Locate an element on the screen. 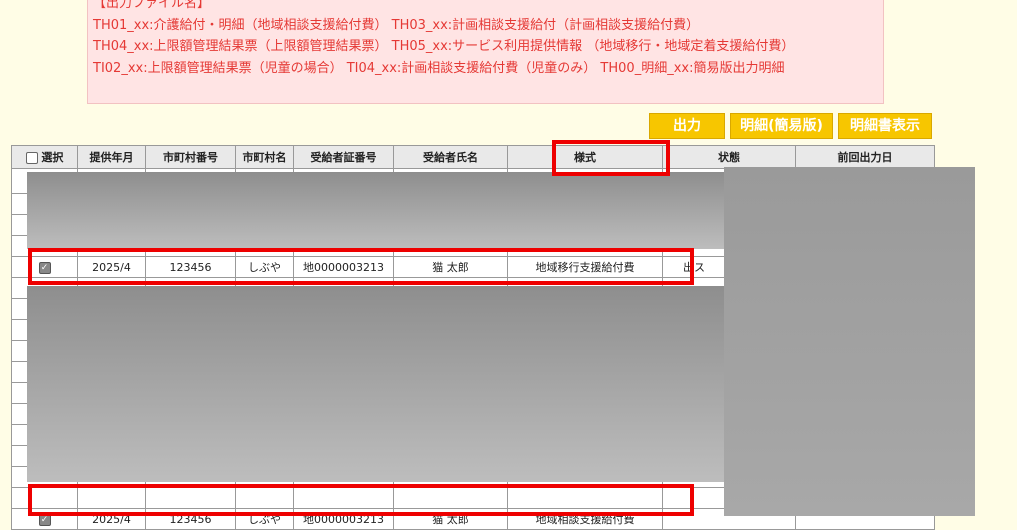 The image size is (1017, 530). select-header-label: 選択 is located at coordinates (52, 157).